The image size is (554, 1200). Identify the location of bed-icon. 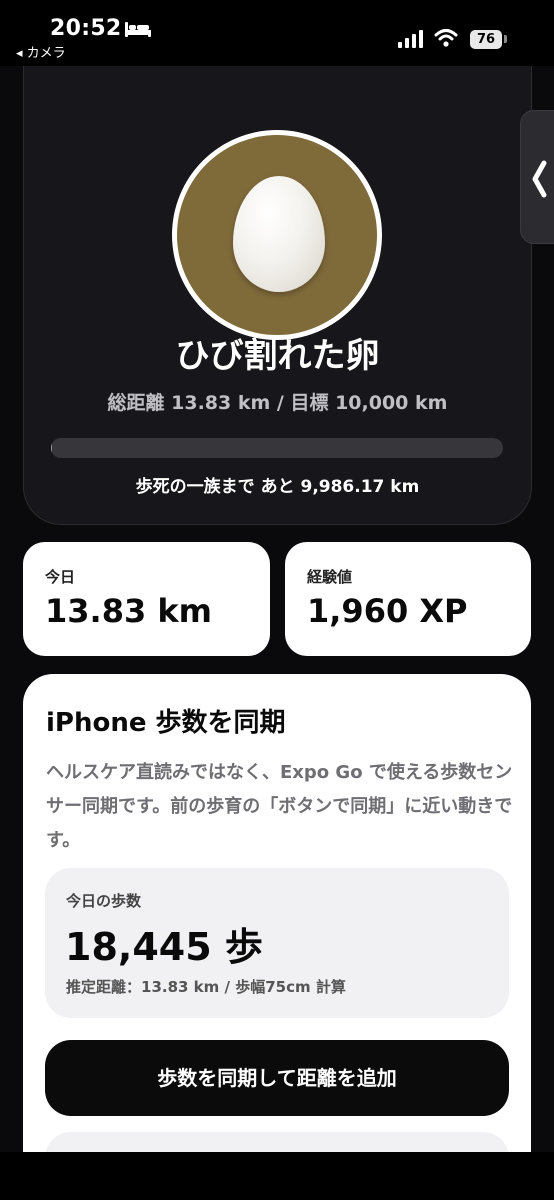
(138, 29).